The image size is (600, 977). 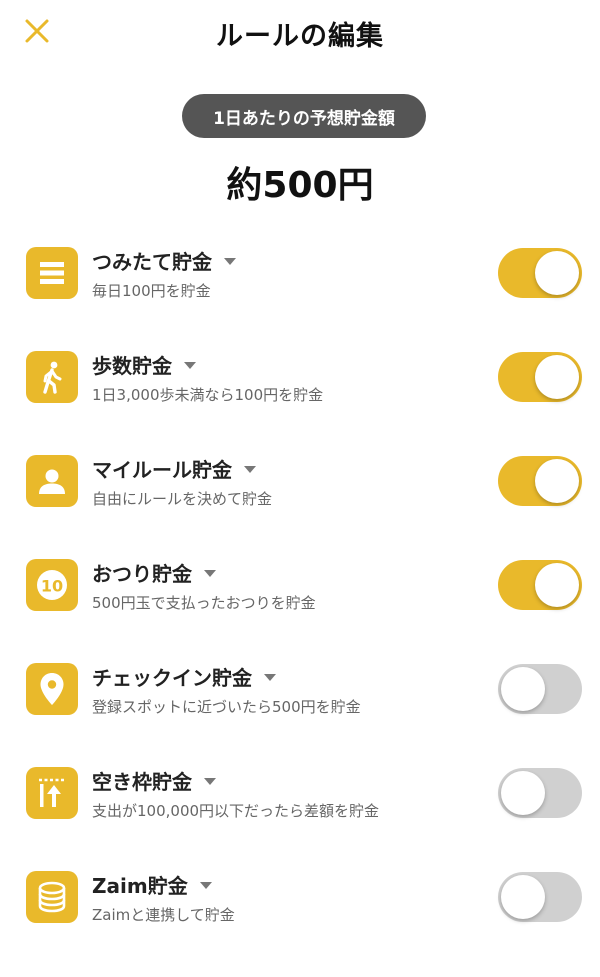 What do you see at coordinates (163, 915) in the screenshot?
I see `rule-description: Zaimと連携して貯金` at bounding box center [163, 915].